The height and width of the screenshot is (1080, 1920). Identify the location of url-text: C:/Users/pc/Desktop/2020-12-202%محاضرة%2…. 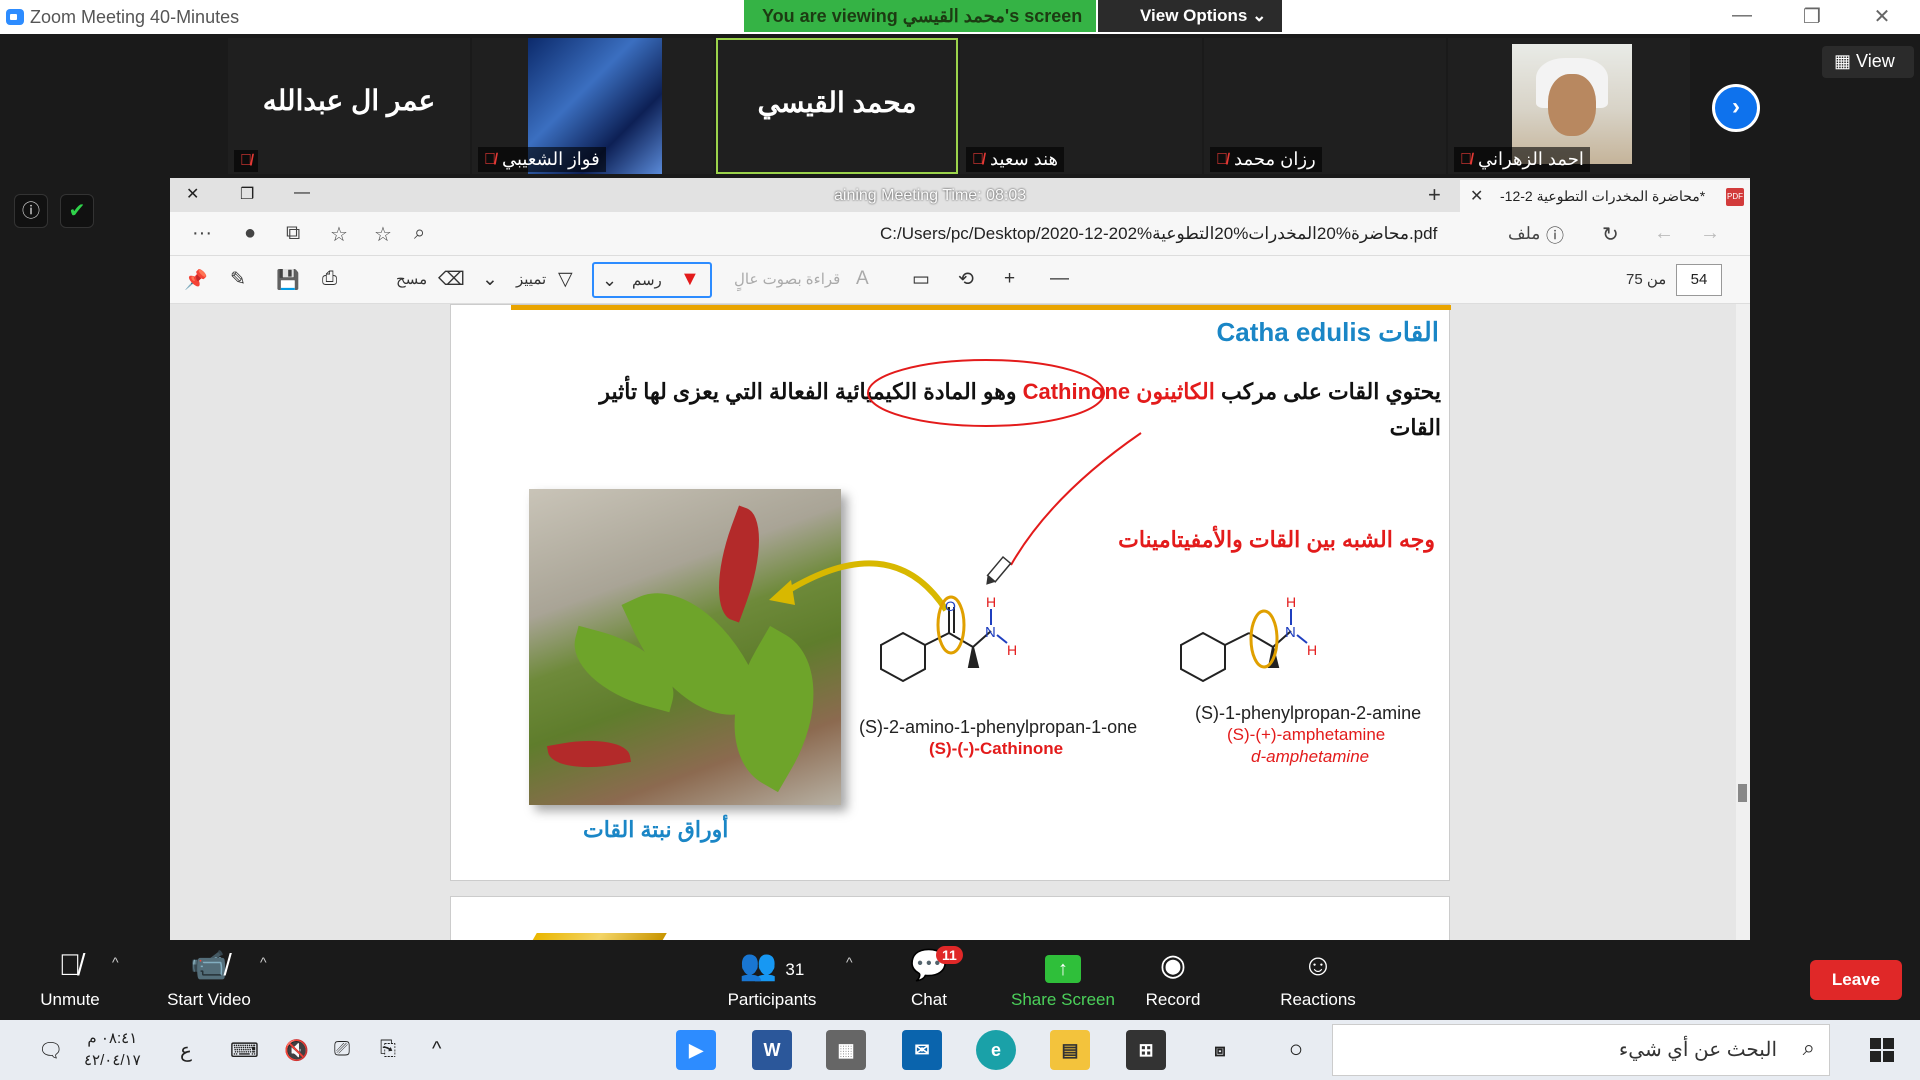
(1158, 234).